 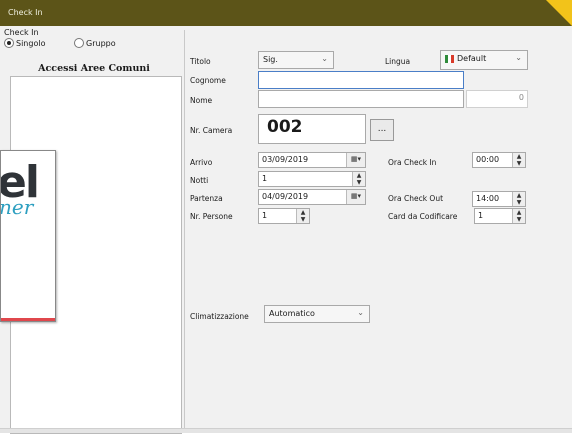 I want to click on notti-value: 1, so click(x=265, y=178).